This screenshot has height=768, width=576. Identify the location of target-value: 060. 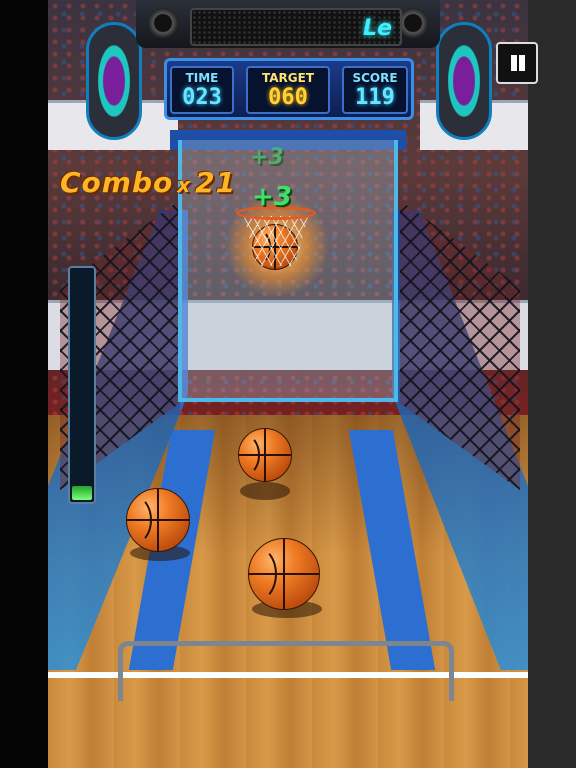
(288, 97).